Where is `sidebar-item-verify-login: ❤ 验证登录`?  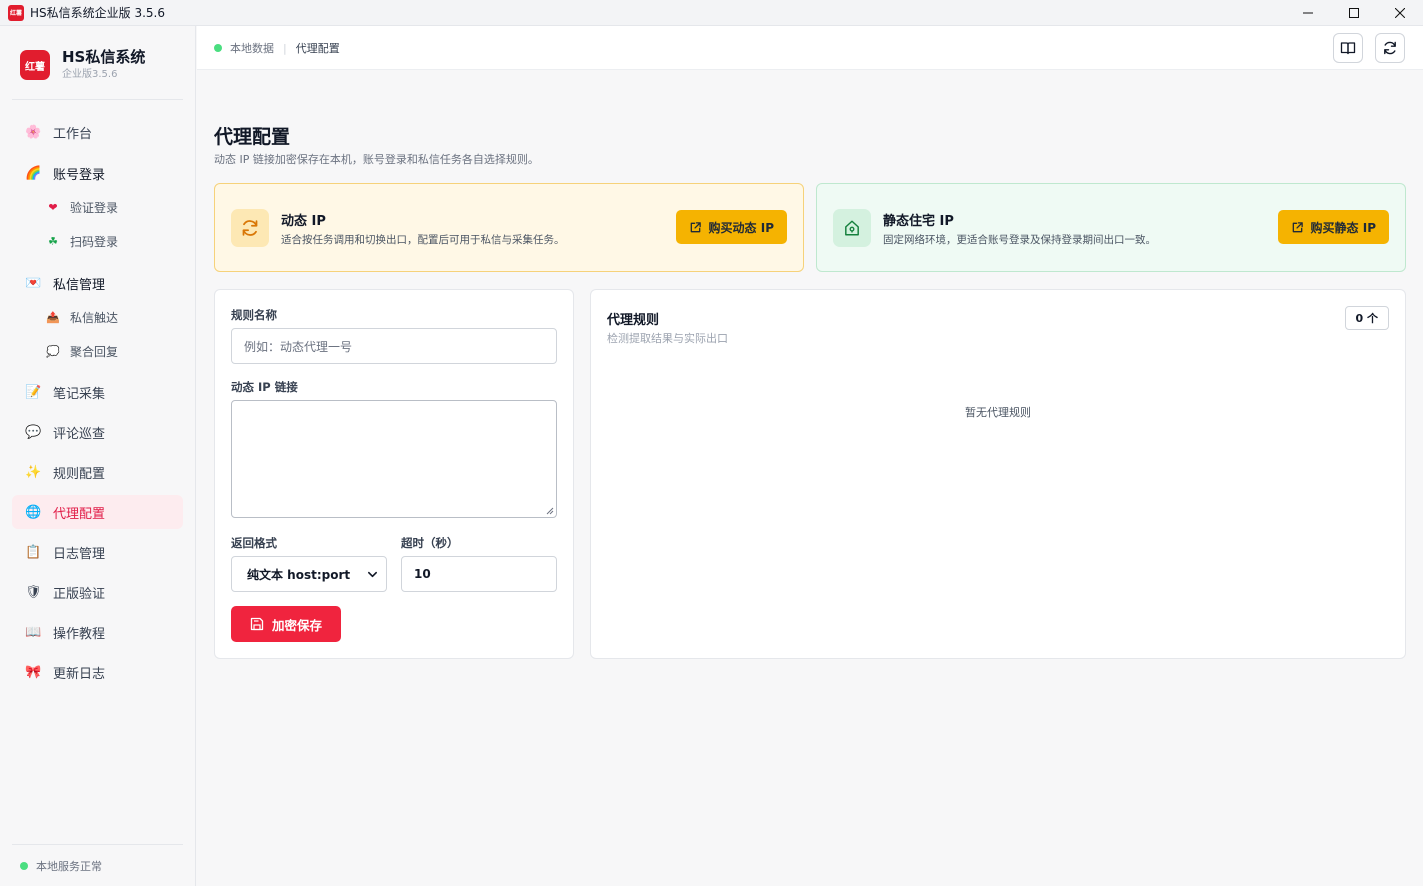
sidebar-item-verify-login: ❤ 验证登录 is located at coordinates (114, 207).